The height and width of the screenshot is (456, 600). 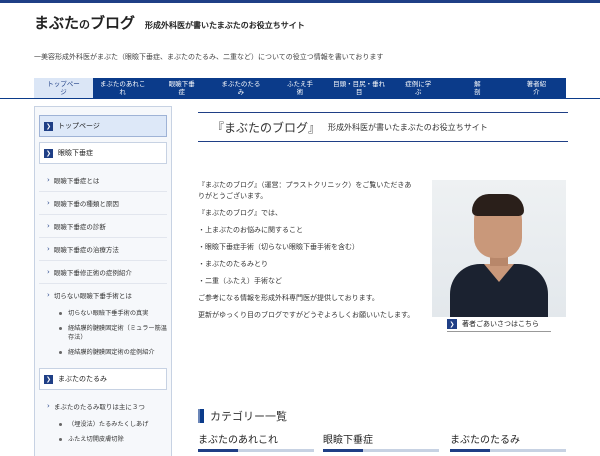 What do you see at coordinates (86, 250) in the screenshot?
I see `sidebar-item-label: 眼瞼下垂症の治療方法` at bounding box center [86, 250].